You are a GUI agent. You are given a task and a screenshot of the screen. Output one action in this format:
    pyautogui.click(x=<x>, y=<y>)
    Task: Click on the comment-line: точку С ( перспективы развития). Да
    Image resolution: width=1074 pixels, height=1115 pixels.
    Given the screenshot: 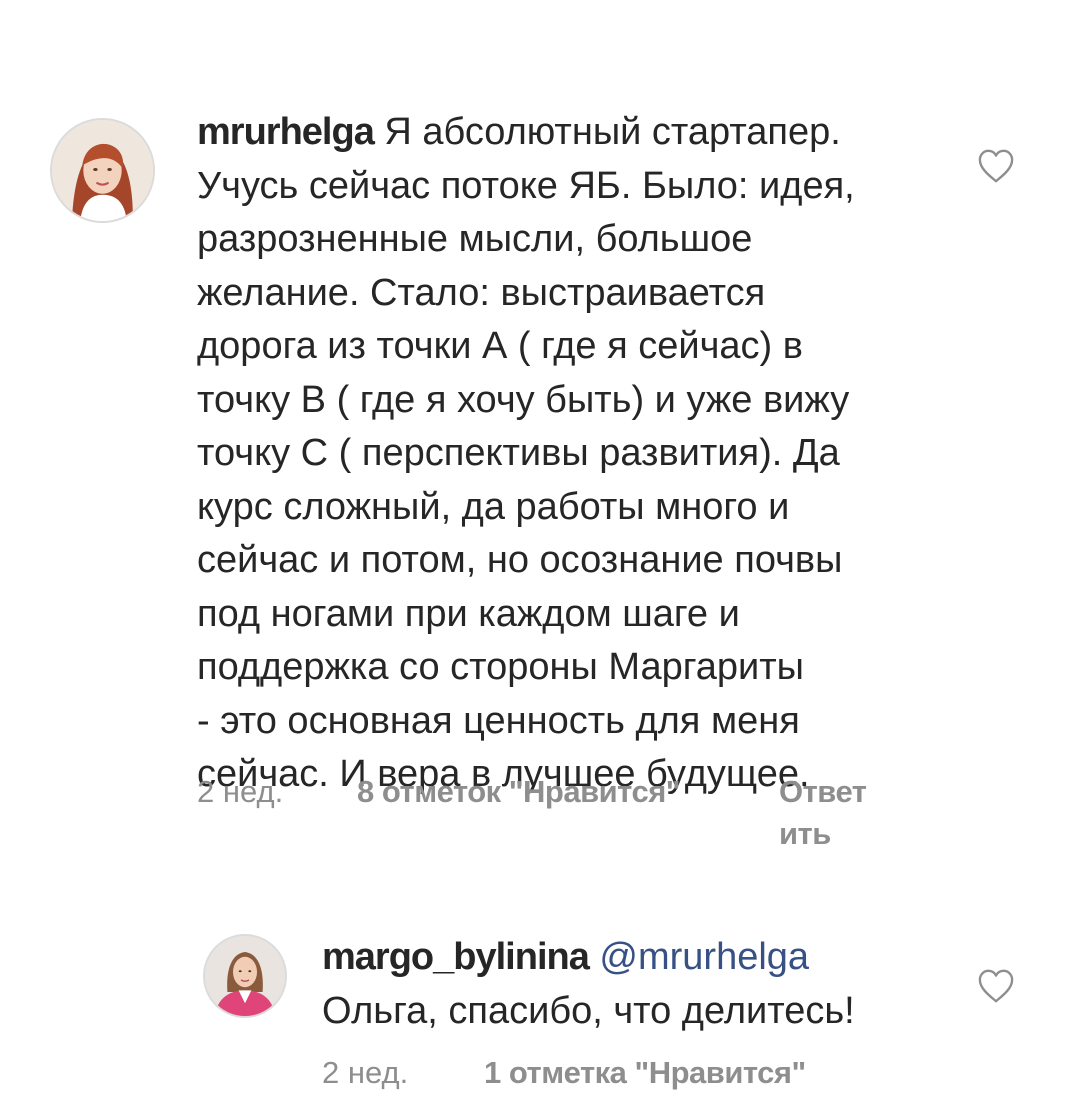 What is the action you would take?
    pyautogui.click(x=518, y=453)
    